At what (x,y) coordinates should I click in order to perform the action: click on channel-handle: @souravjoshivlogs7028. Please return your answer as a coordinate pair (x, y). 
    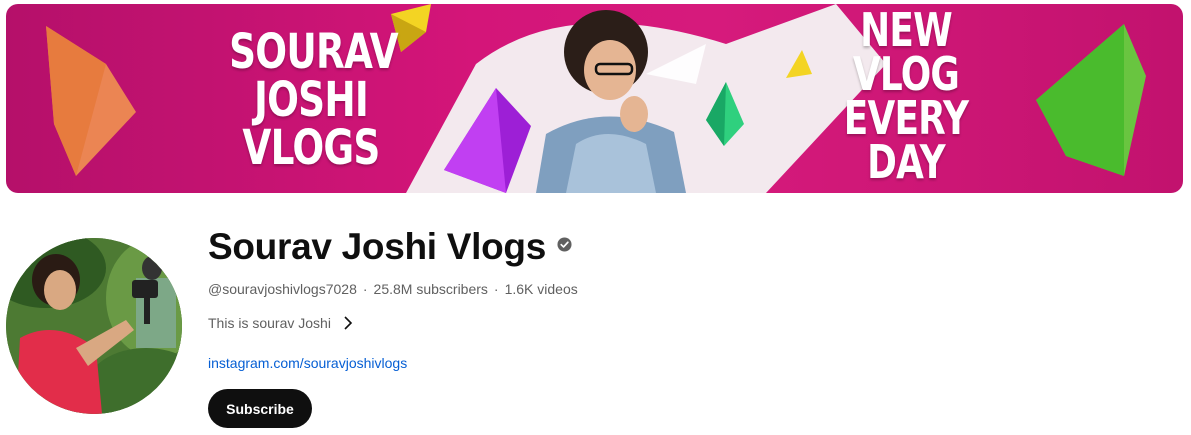
    Looking at the image, I should click on (282, 289).